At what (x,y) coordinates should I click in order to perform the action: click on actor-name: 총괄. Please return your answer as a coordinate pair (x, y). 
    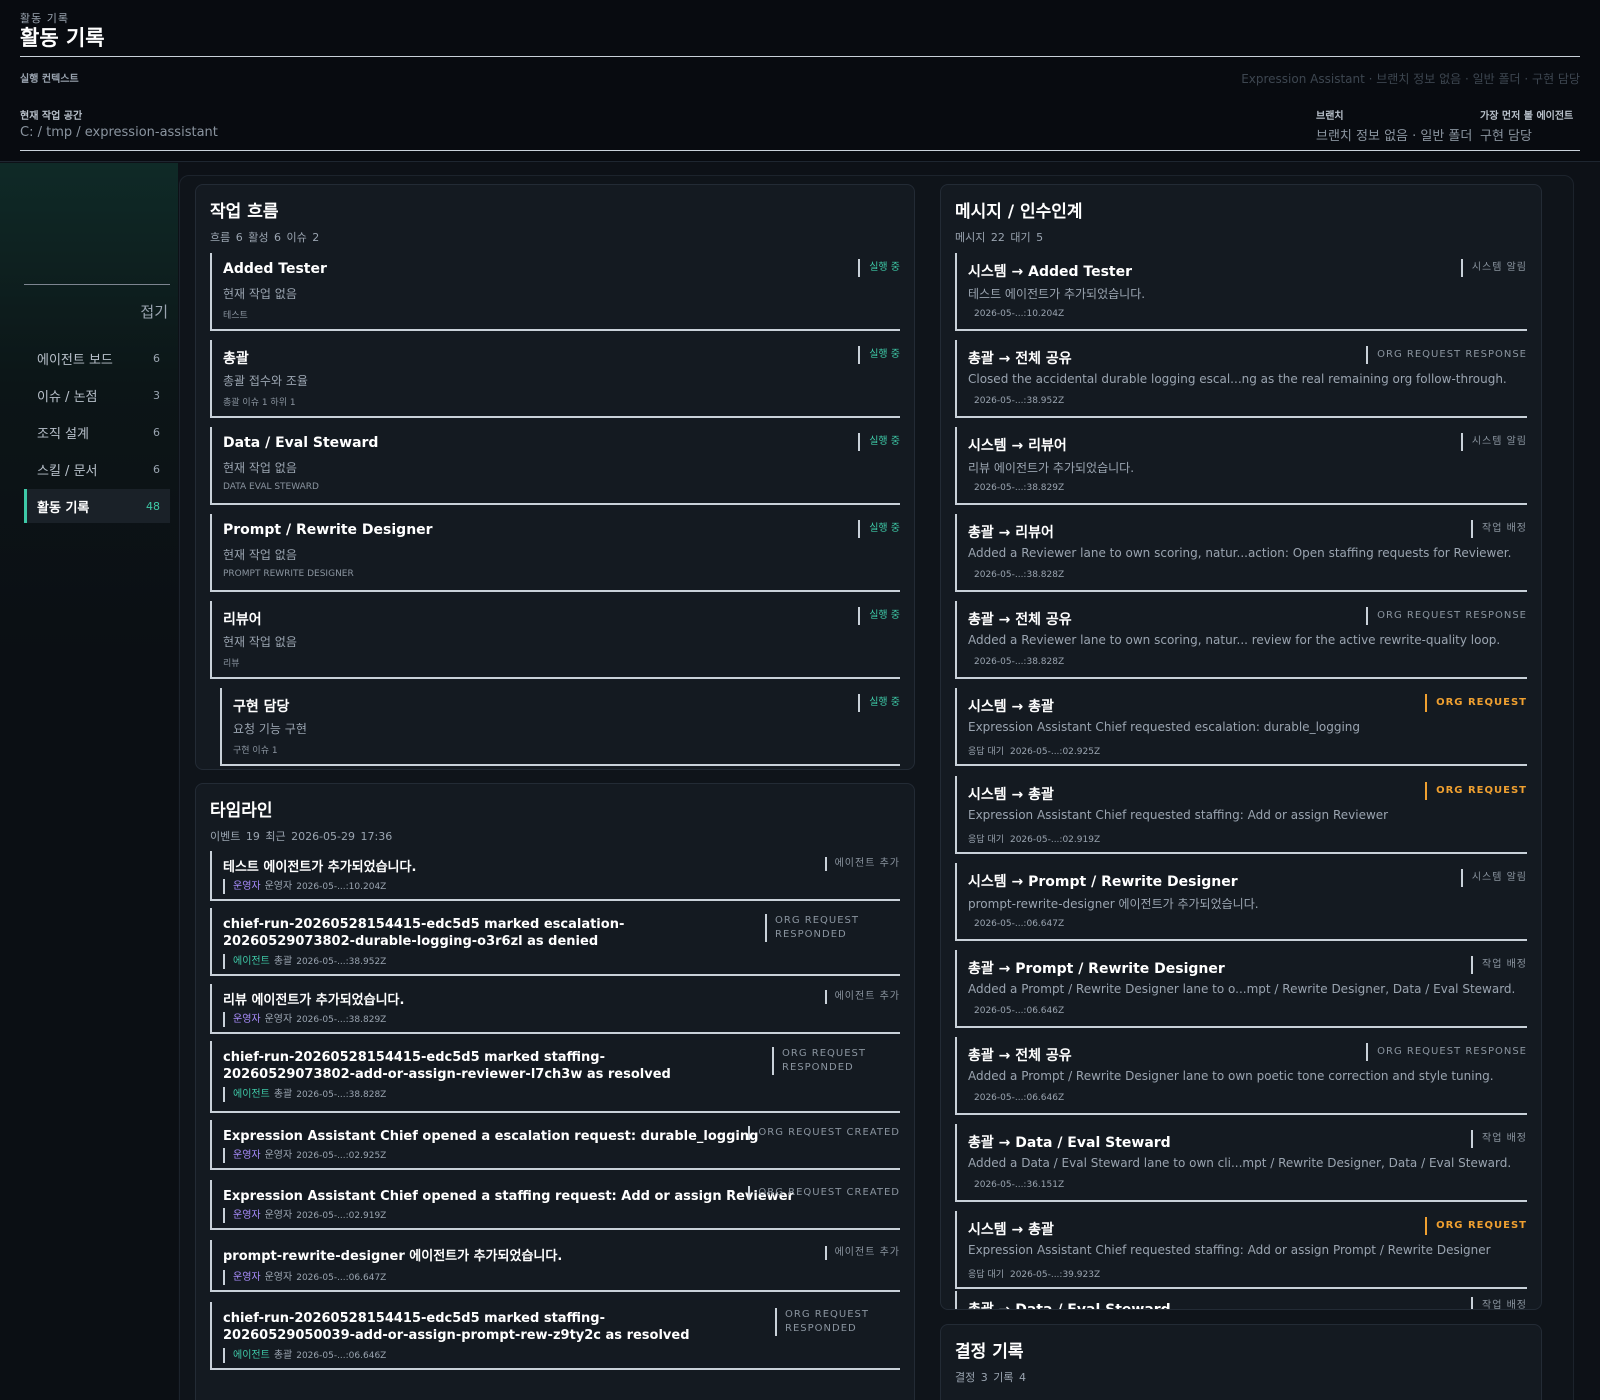
    Looking at the image, I should click on (283, 1355).